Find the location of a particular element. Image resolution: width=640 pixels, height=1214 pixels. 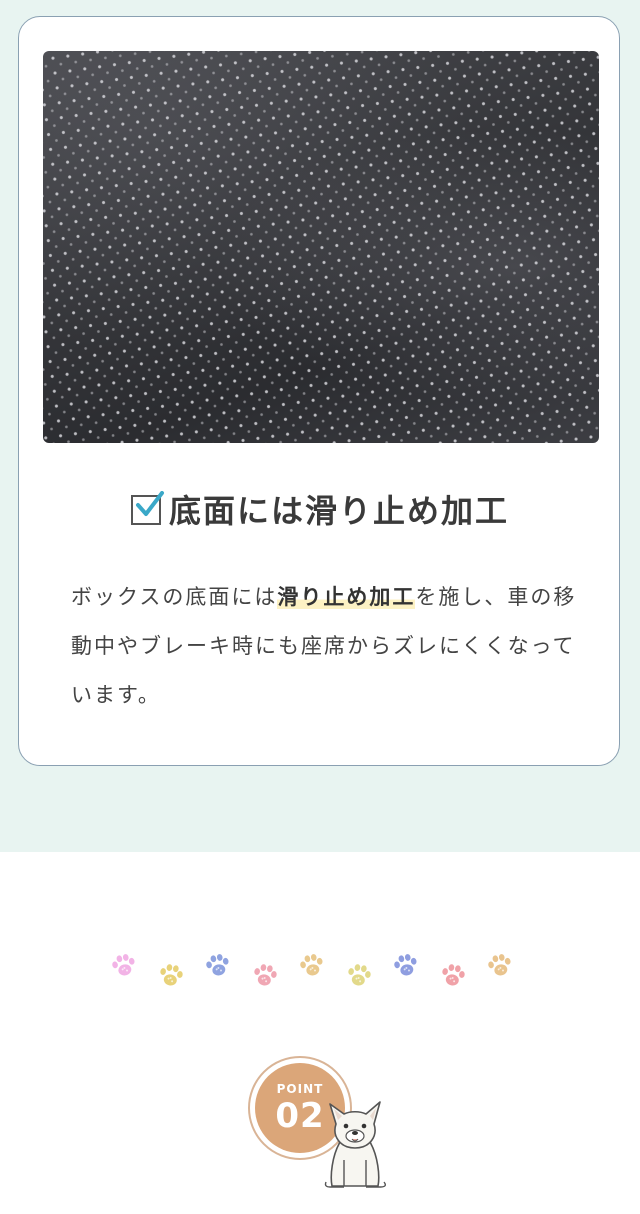

dog-mascot-icon is located at coordinates (355, 1144).